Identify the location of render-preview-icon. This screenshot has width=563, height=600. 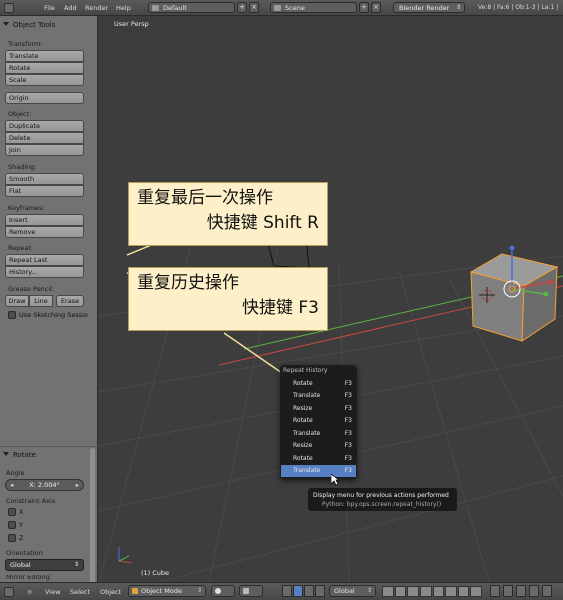
(547, 591).